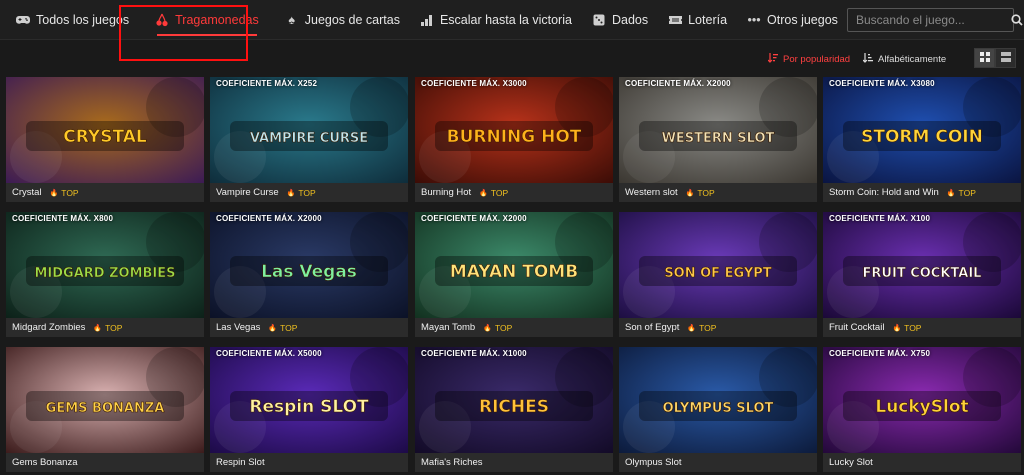 The width and height of the screenshot is (1024, 475). What do you see at coordinates (620, 20) in the screenshot?
I see `nav-item-dice: Dados` at bounding box center [620, 20].